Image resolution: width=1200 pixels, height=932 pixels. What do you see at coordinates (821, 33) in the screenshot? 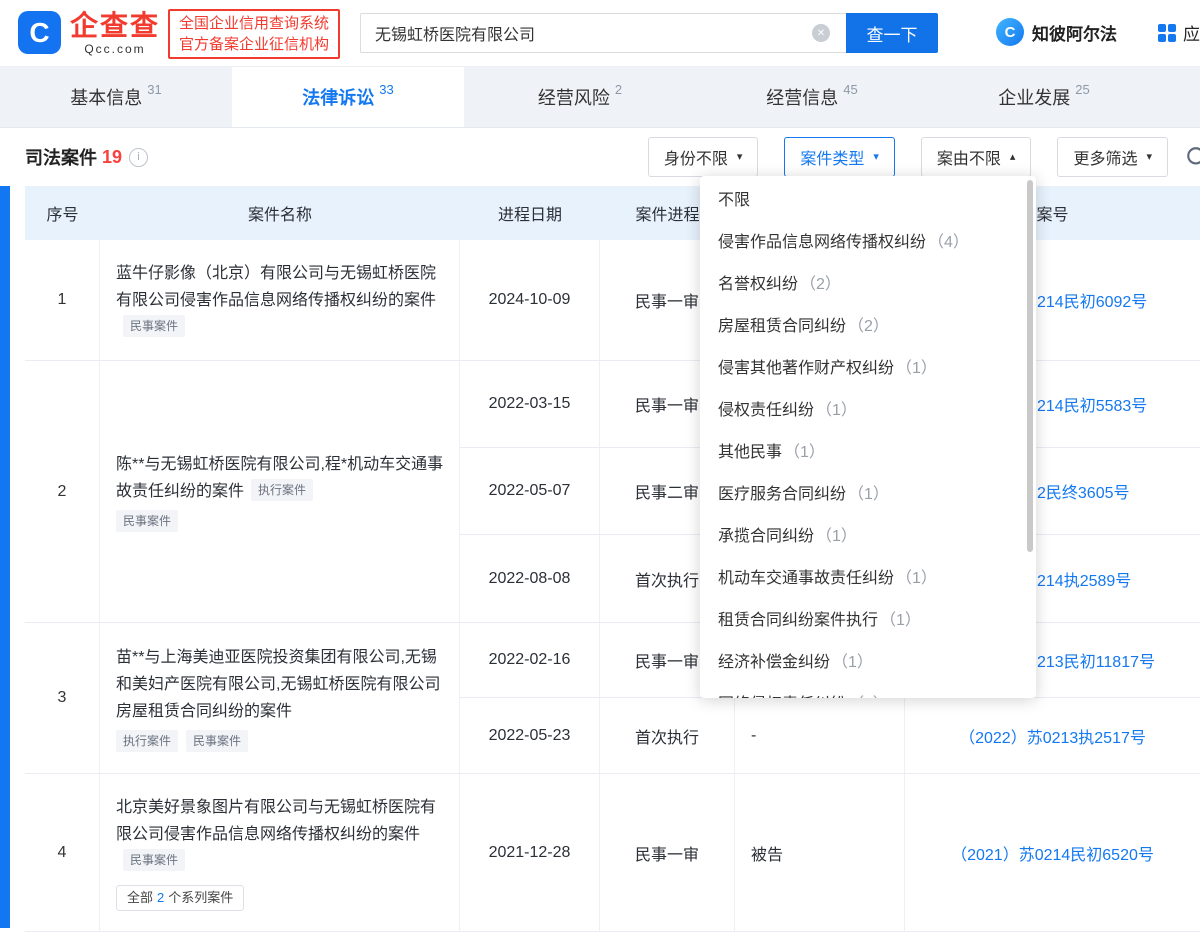
I see `clear-search-icon` at bounding box center [821, 33].